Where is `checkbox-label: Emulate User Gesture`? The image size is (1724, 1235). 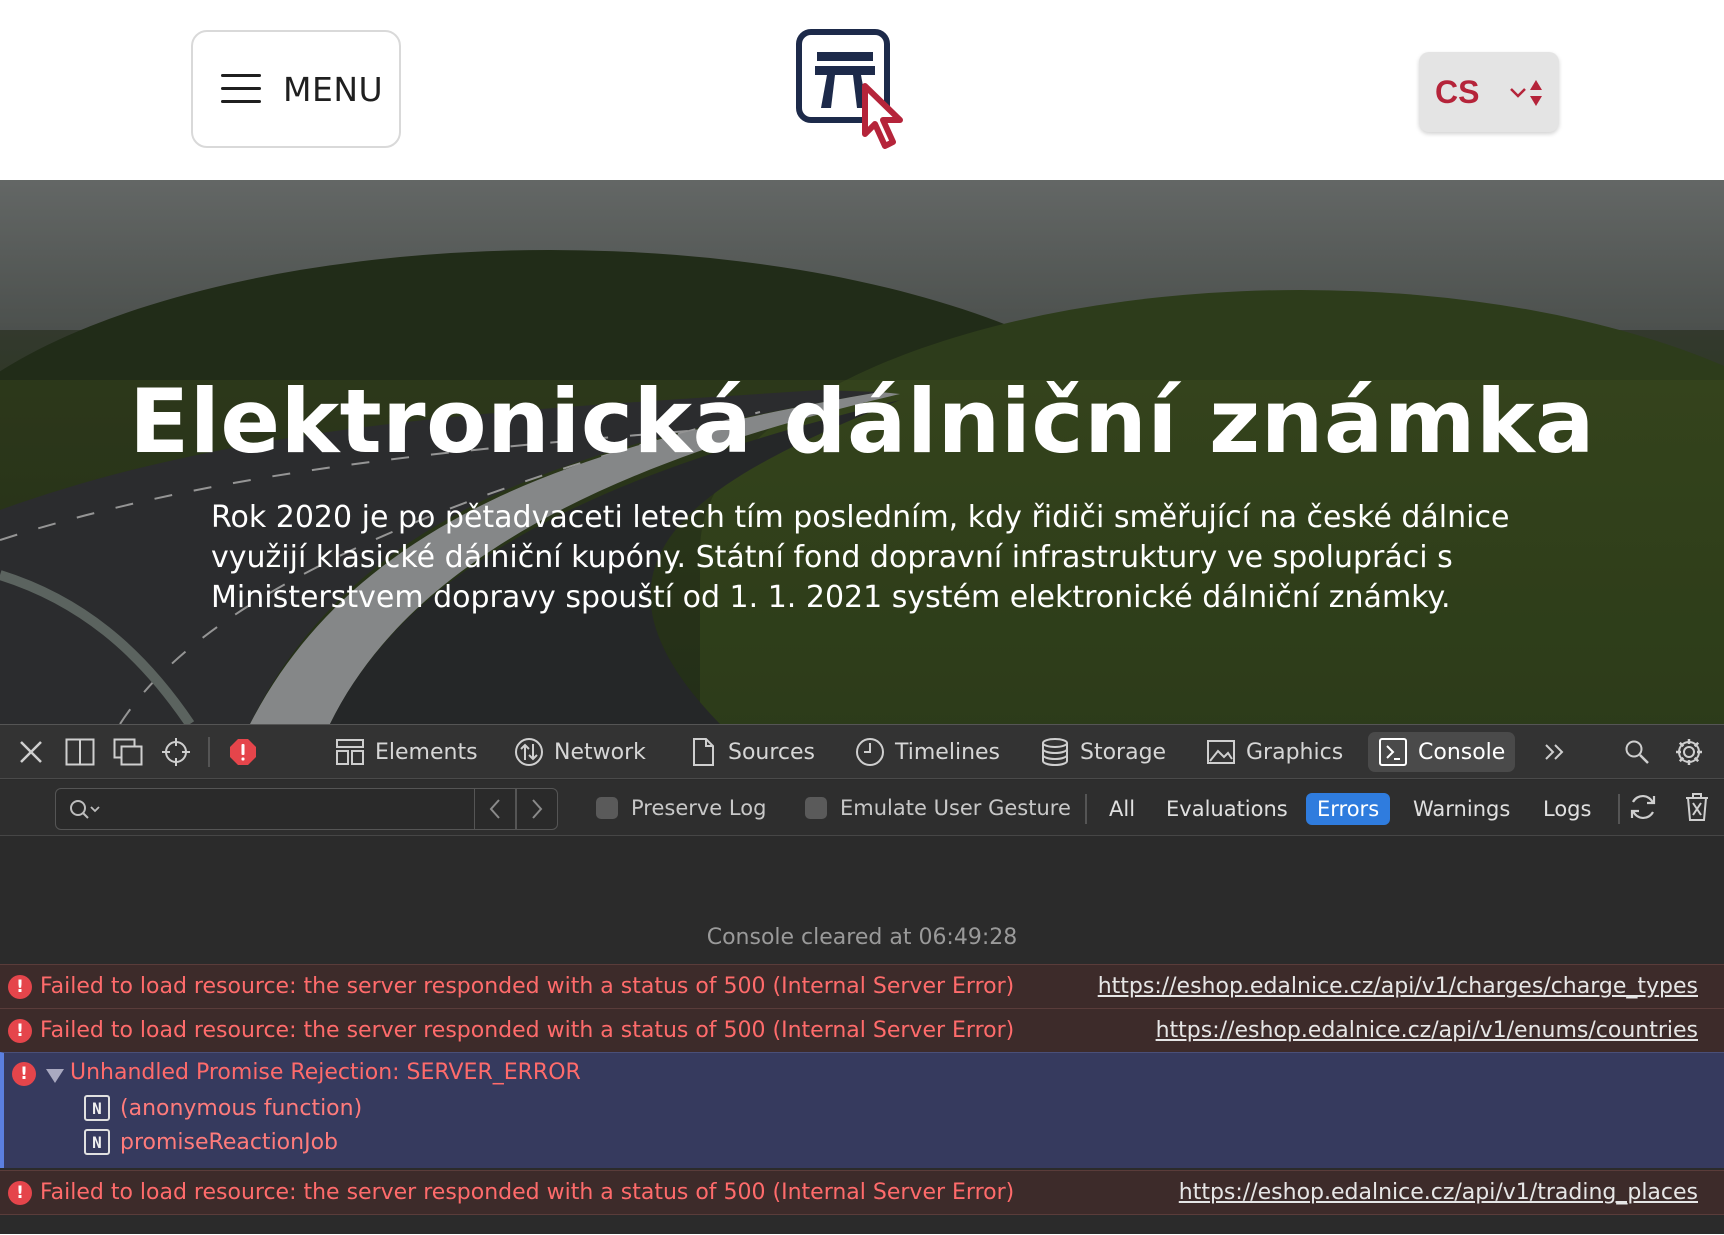 checkbox-label: Emulate User Gesture is located at coordinates (955, 808).